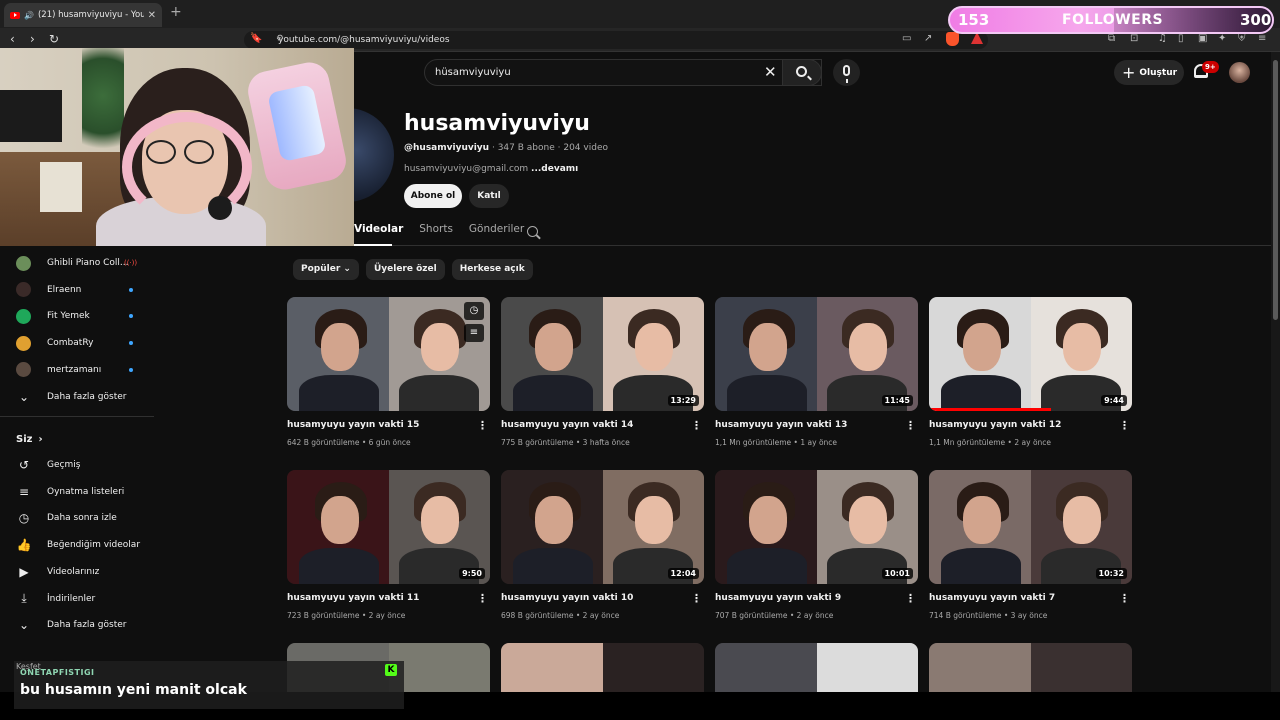 Image resolution: width=1280 pixels, height=720 pixels. Describe the element at coordinates (77, 465) in the screenshot. I see `sidebar-item-history: ↺ Geçmiş` at that location.